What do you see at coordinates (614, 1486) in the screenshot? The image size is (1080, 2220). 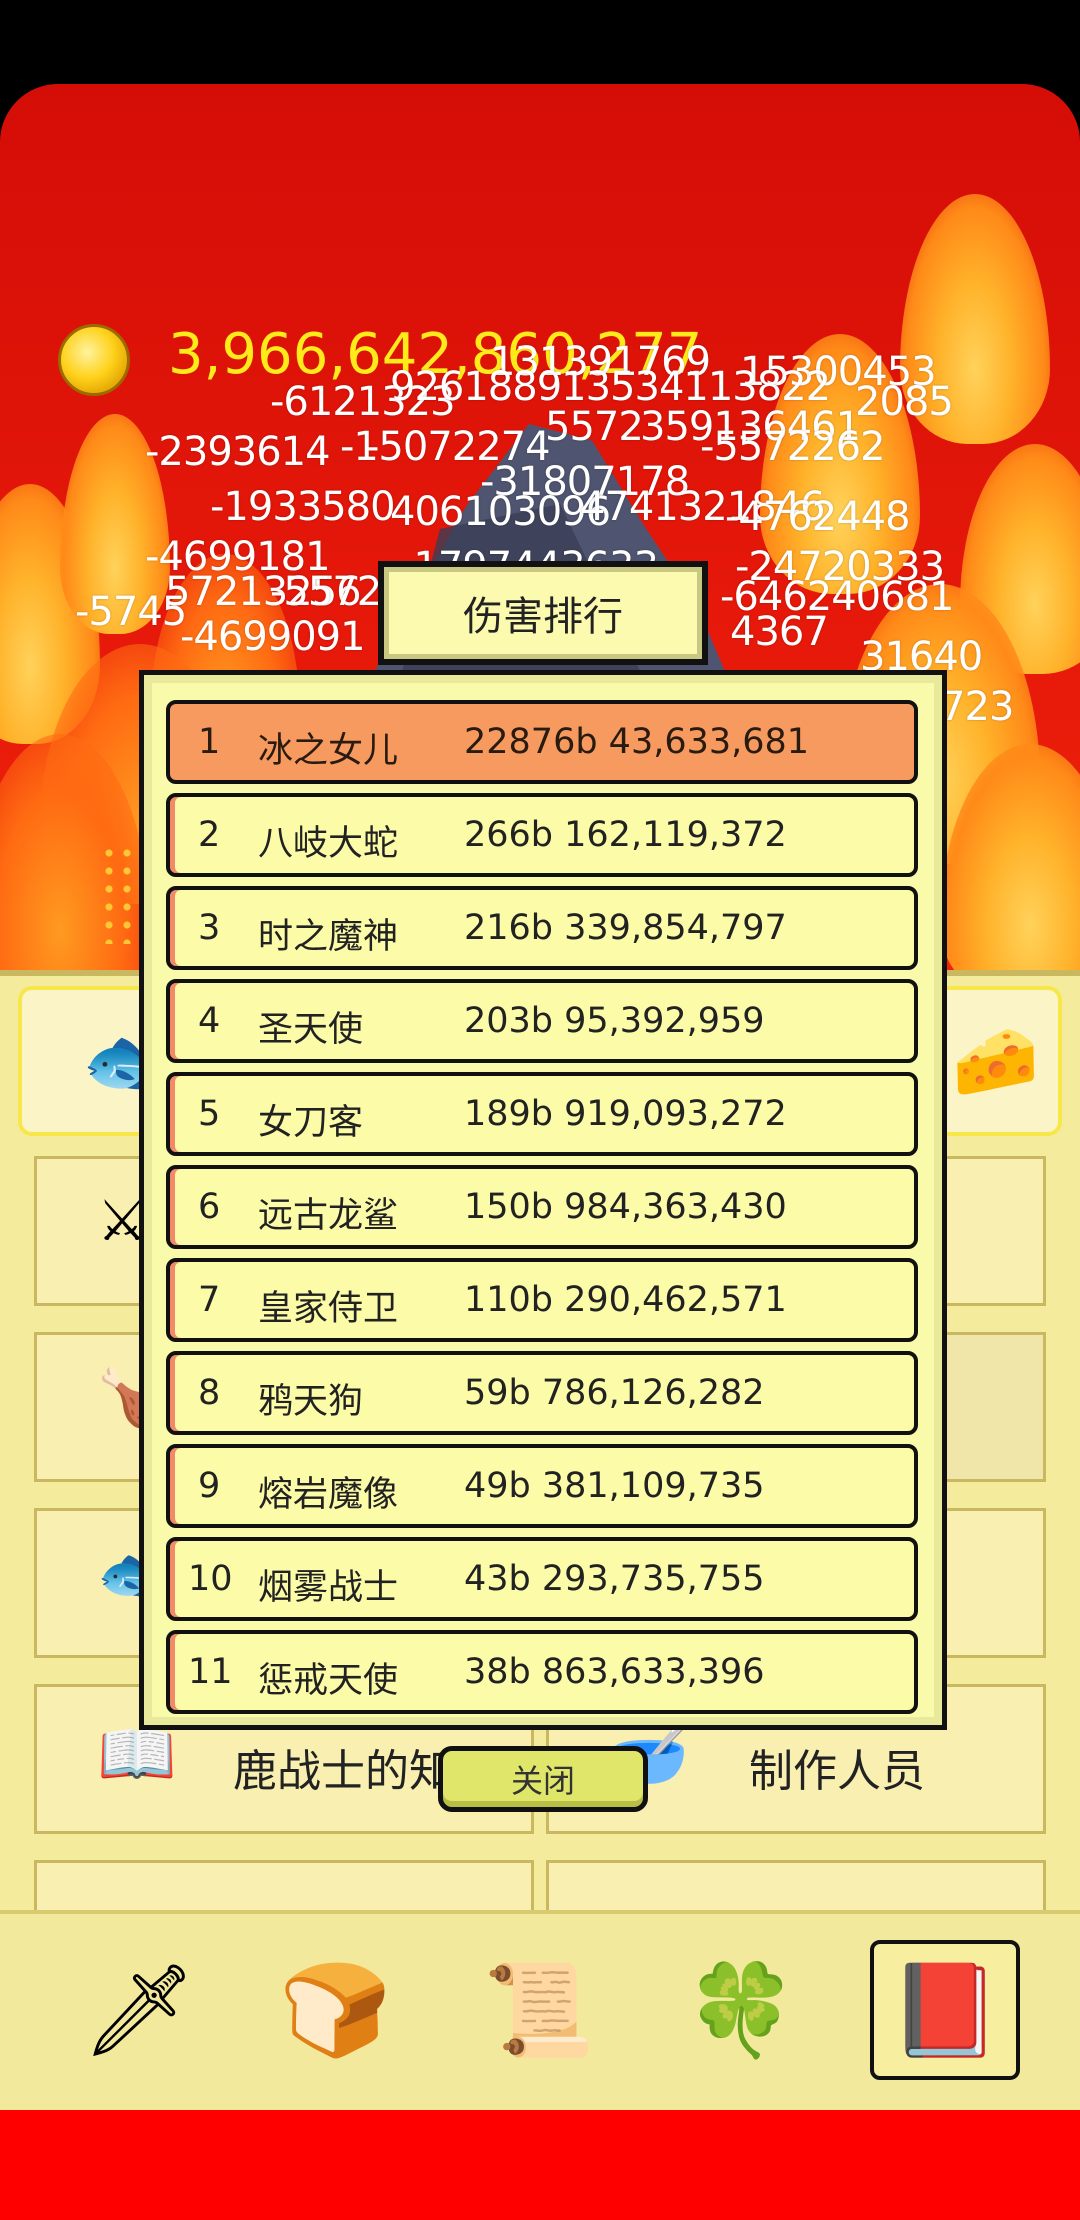 I see `damage-value: 49b 381,109,735` at bounding box center [614, 1486].